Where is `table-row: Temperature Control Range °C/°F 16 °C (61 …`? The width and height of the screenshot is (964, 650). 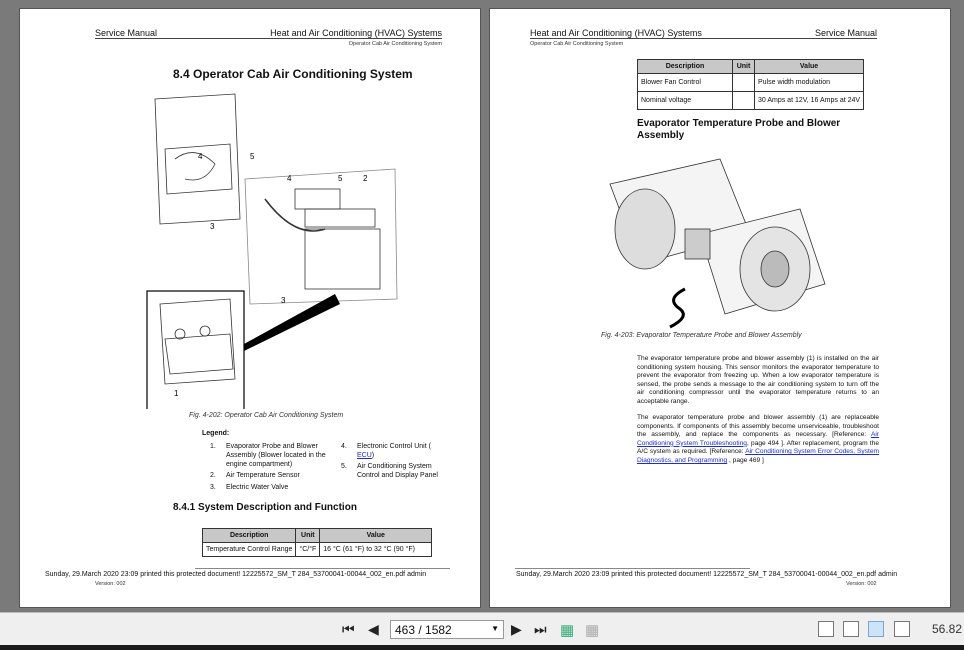
table-row: Temperature Control Range °C/°F 16 °C (61 … is located at coordinates (317, 549).